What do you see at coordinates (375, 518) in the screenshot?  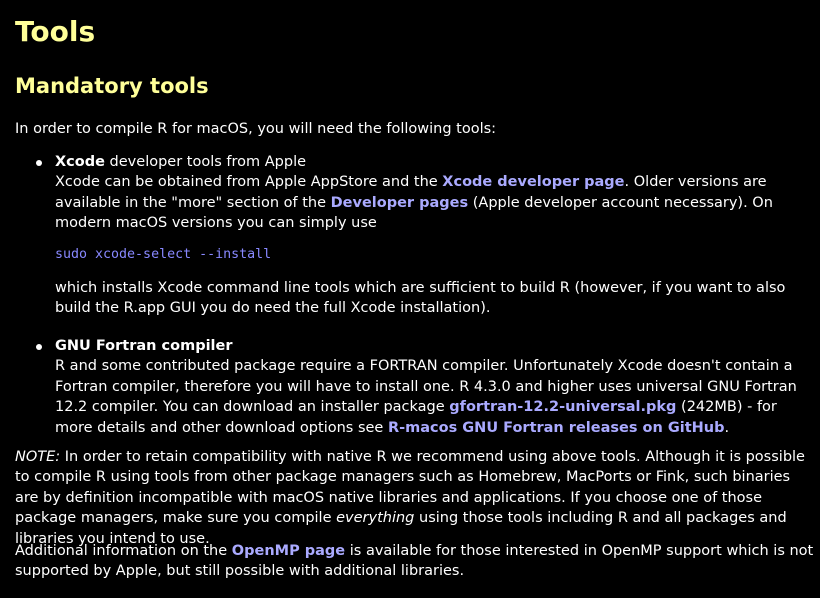 I see `note-emphasis: everything` at bounding box center [375, 518].